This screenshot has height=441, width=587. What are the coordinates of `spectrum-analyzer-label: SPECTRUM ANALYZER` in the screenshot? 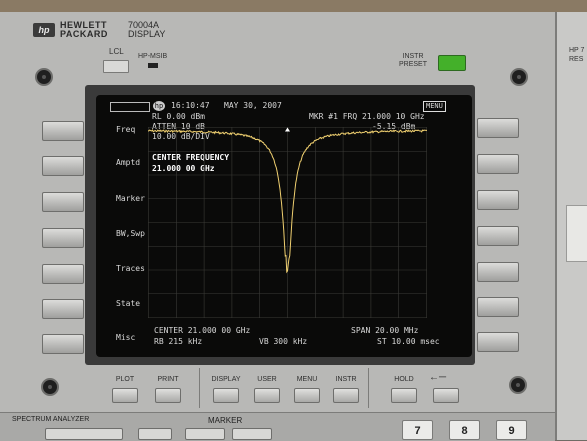 It's located at (51, 419).